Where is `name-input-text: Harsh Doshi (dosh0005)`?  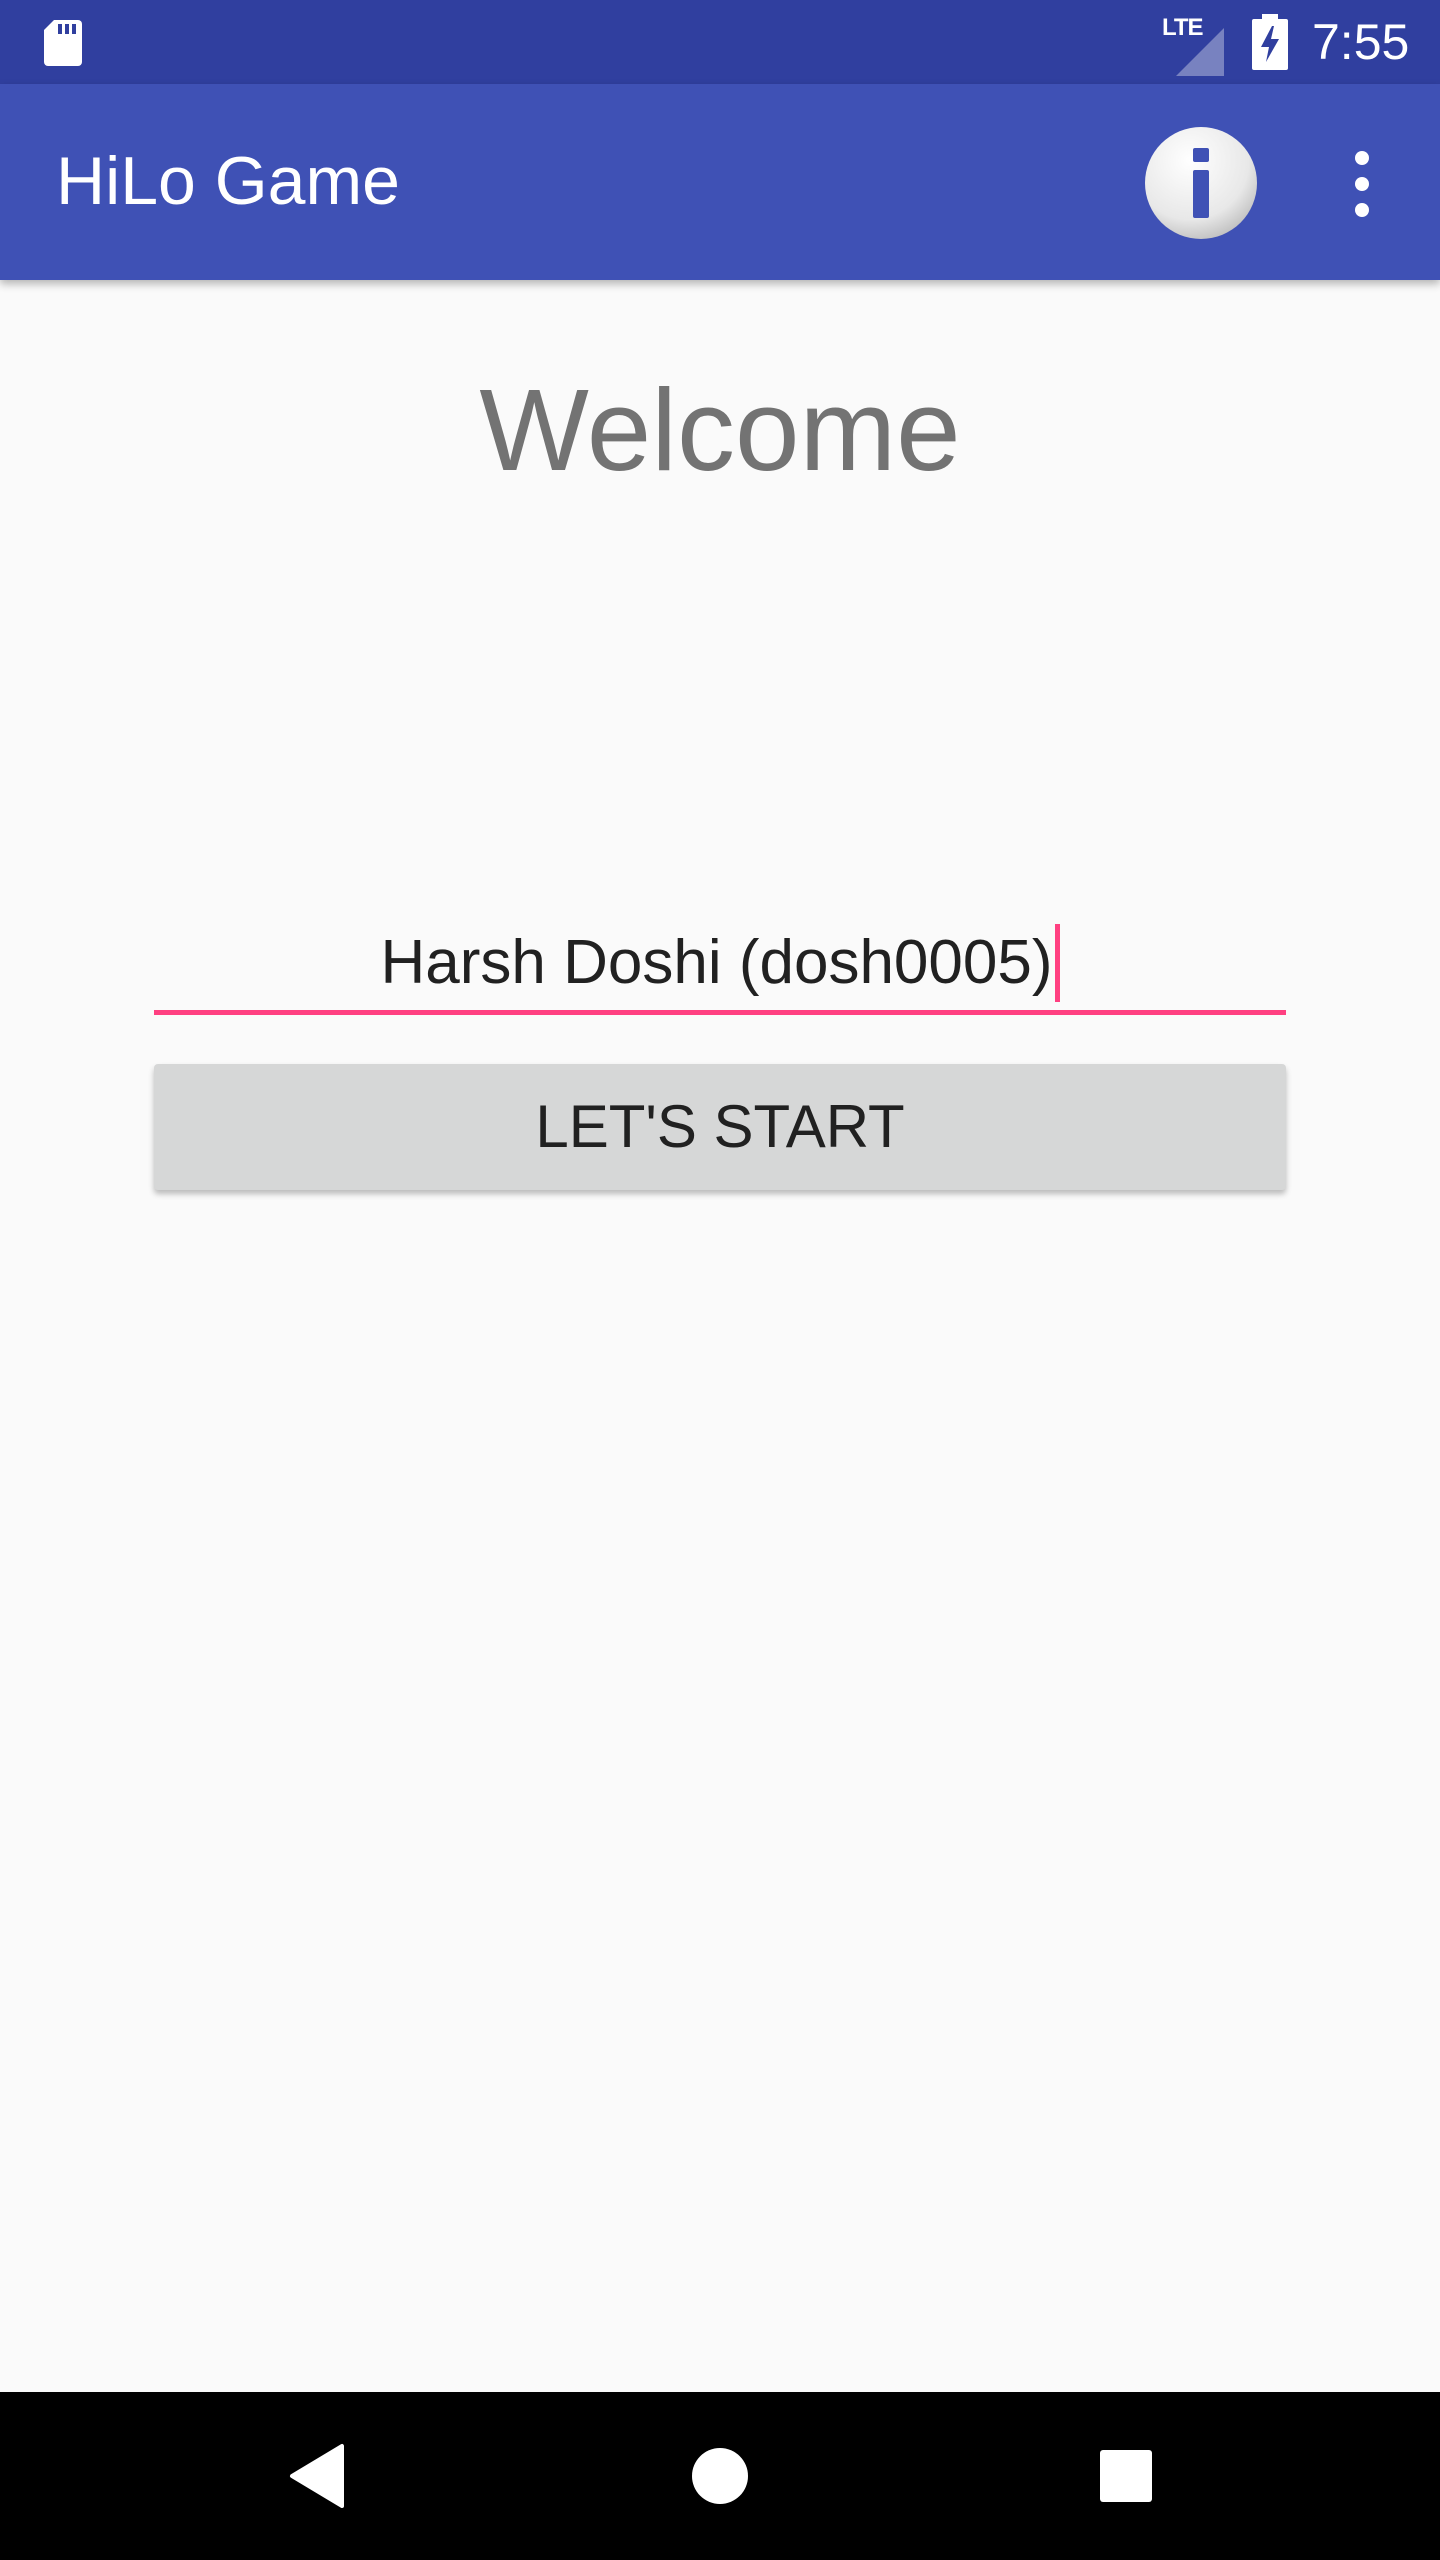 name-input-text: Harsh Doshi (dosh0005) is located at coordinates (720, 963).